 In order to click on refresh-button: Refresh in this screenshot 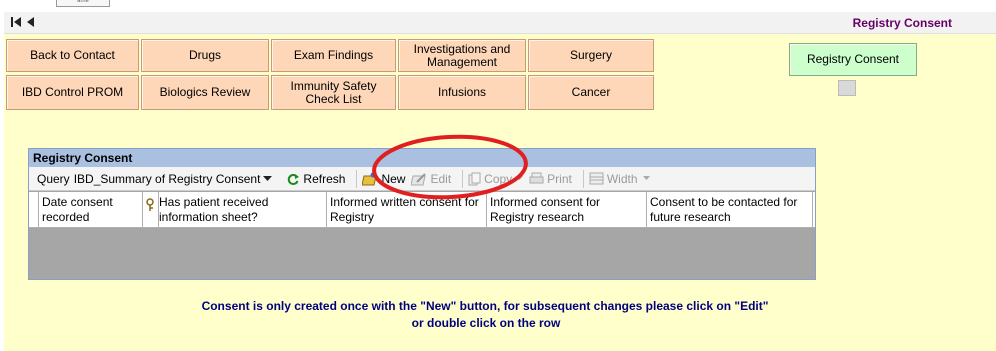, I will do `click(315, 179)`.